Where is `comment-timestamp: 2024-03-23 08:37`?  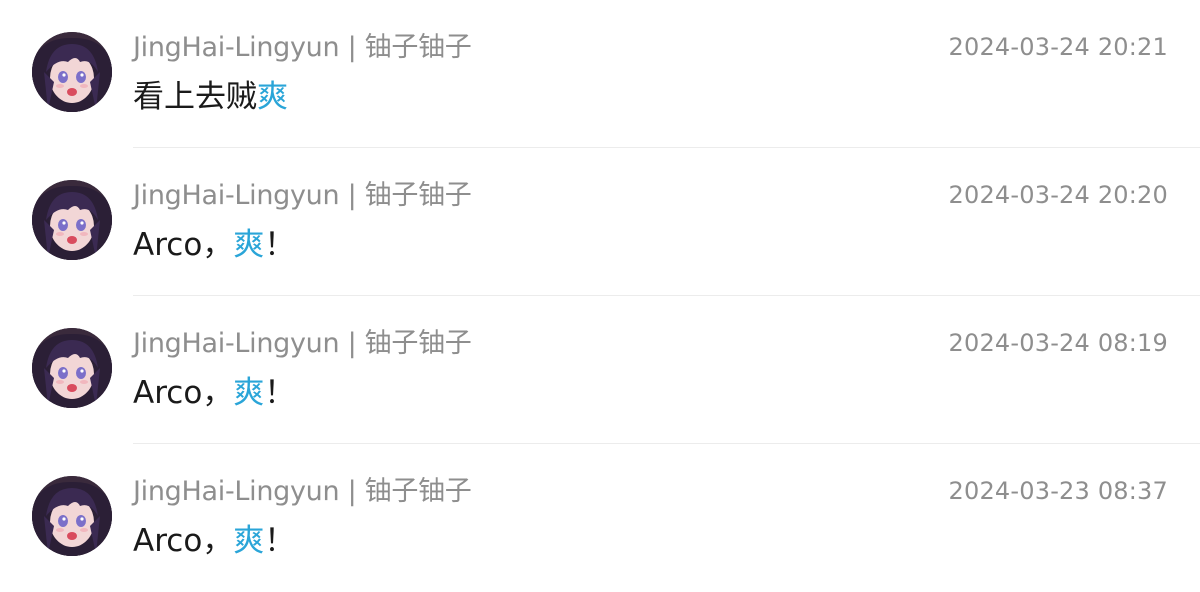
comment-timestamp: 2024-03-23 08:37 is located at coordinates (1058, 491).